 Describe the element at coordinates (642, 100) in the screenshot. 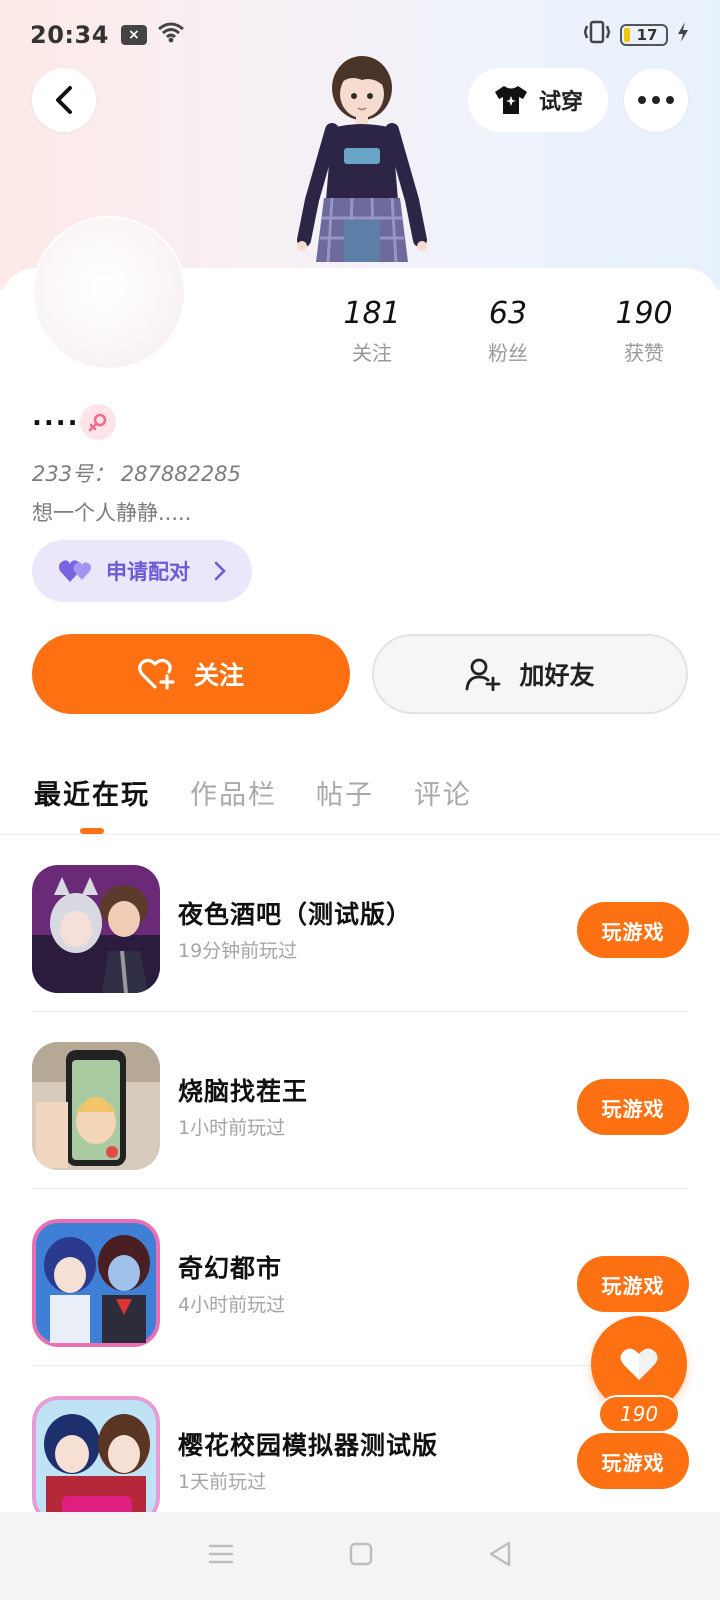

I see `more-dots-icon` at that location.